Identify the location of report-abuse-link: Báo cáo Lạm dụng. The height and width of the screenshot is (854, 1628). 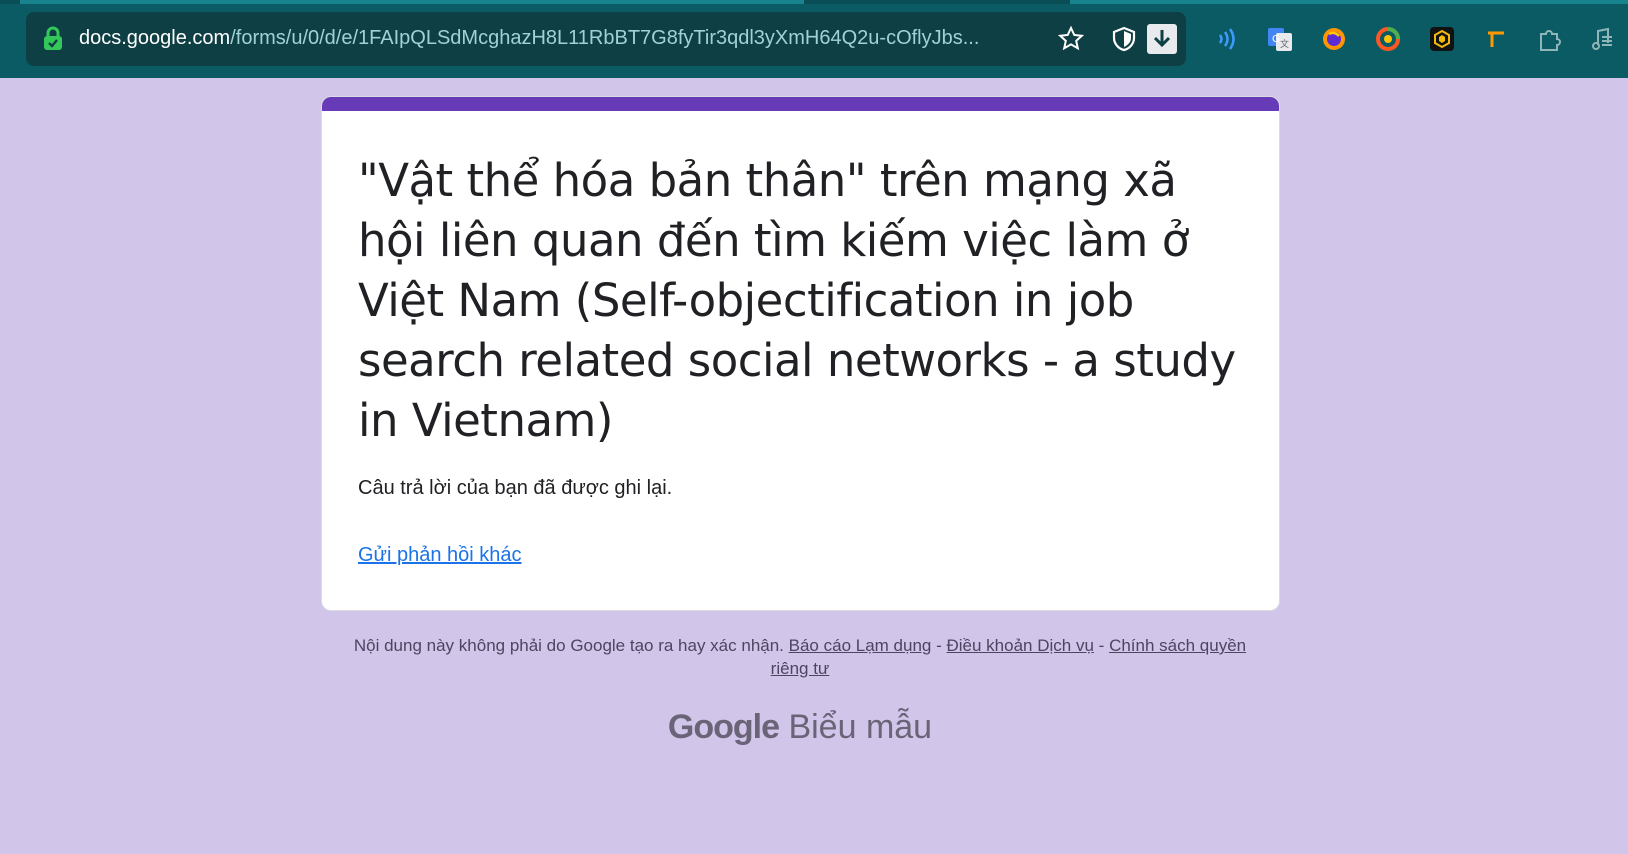
(860, 645).